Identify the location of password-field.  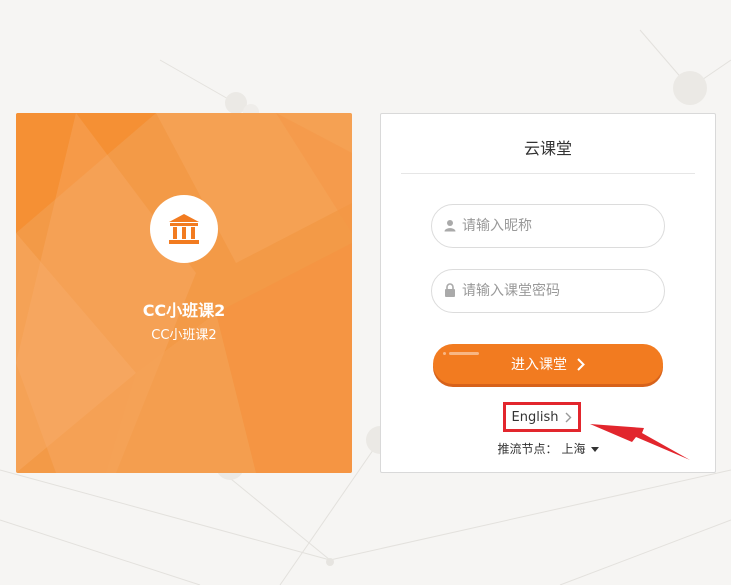
(548, 291).